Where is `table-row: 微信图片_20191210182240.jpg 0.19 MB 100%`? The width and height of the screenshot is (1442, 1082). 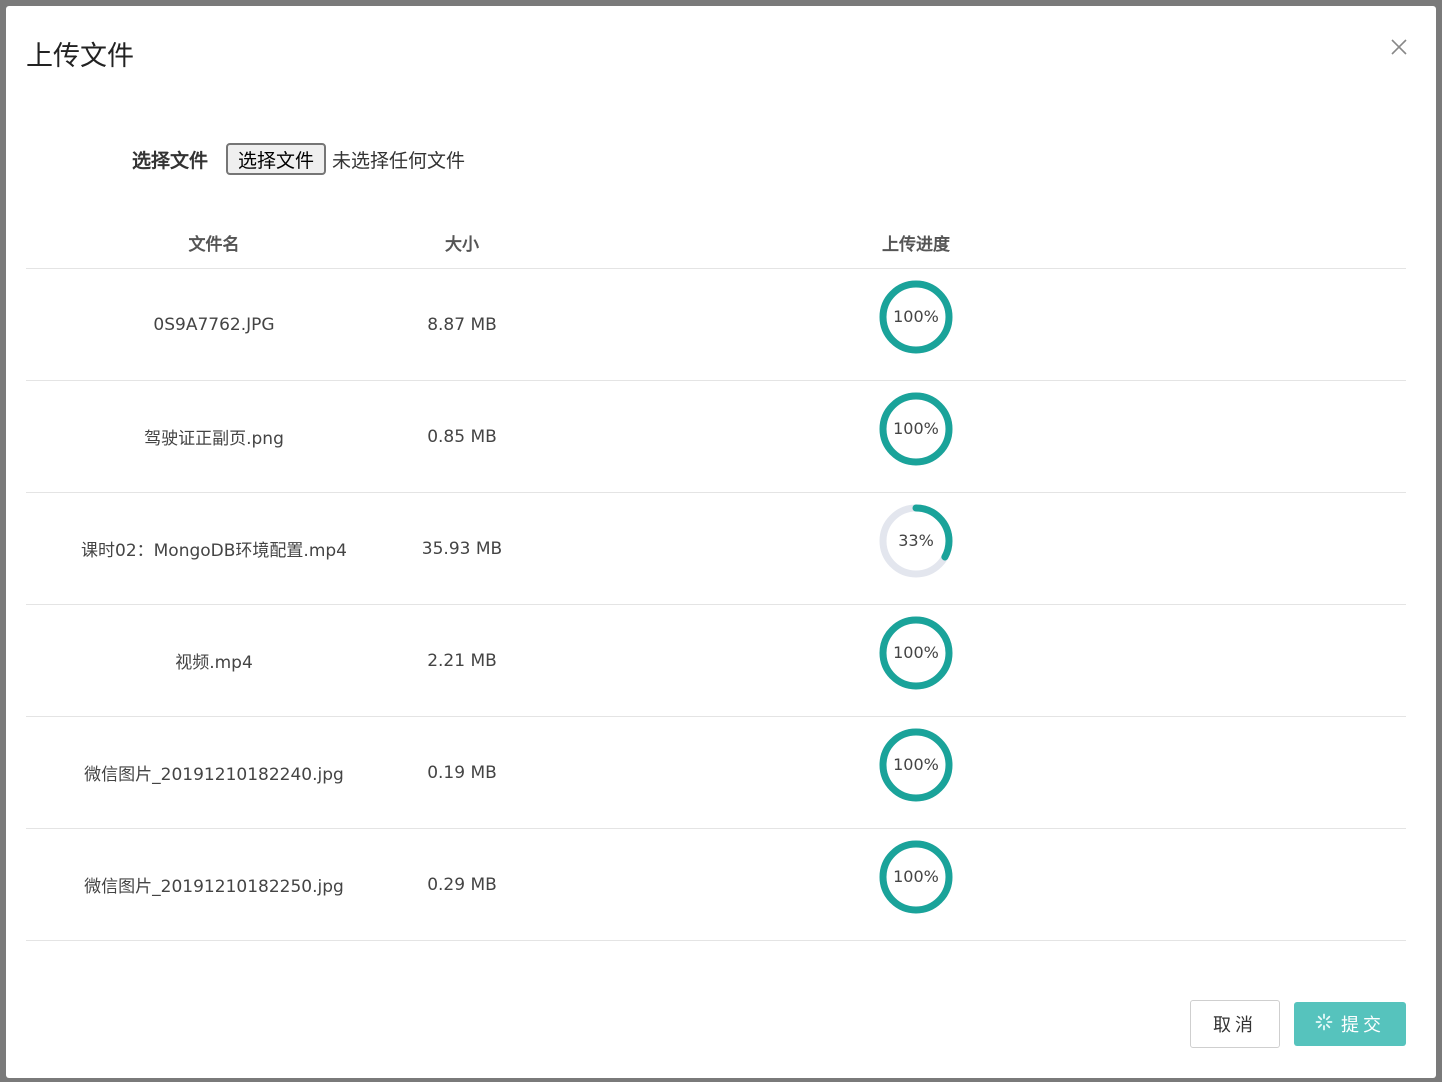
table-row: 微信图片_20191210182240.jpg 0.19 MB 100% is located at coordinates (716, 773).